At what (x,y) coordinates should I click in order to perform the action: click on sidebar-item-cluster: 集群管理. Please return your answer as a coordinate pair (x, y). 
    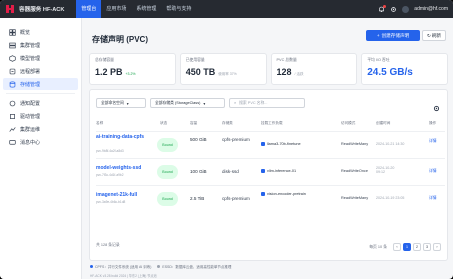
    Looking at the image, I should click on (40, 45).